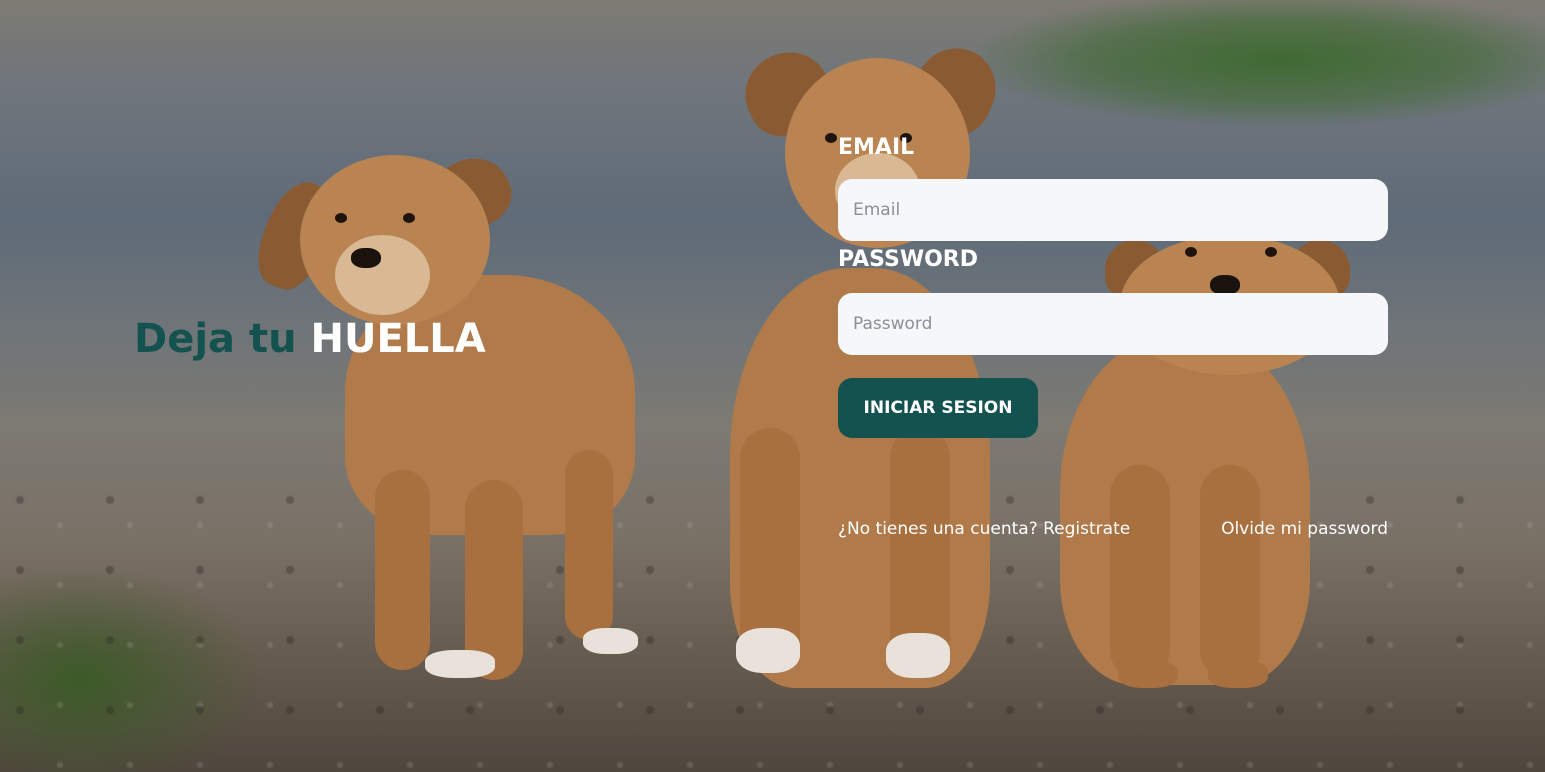  Describe the element at coordinates (1113, 324) in the screenshot. I see `password-field` at that location.